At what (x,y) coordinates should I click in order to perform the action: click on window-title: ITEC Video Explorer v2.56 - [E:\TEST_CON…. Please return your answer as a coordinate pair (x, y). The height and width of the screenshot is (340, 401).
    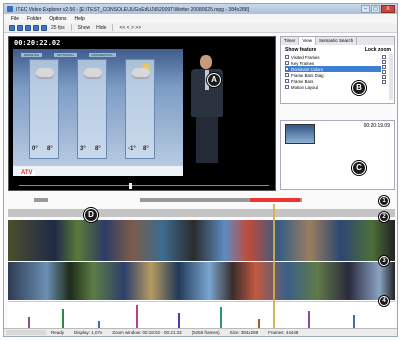
    Looking at the image, I should click on (132, 10).